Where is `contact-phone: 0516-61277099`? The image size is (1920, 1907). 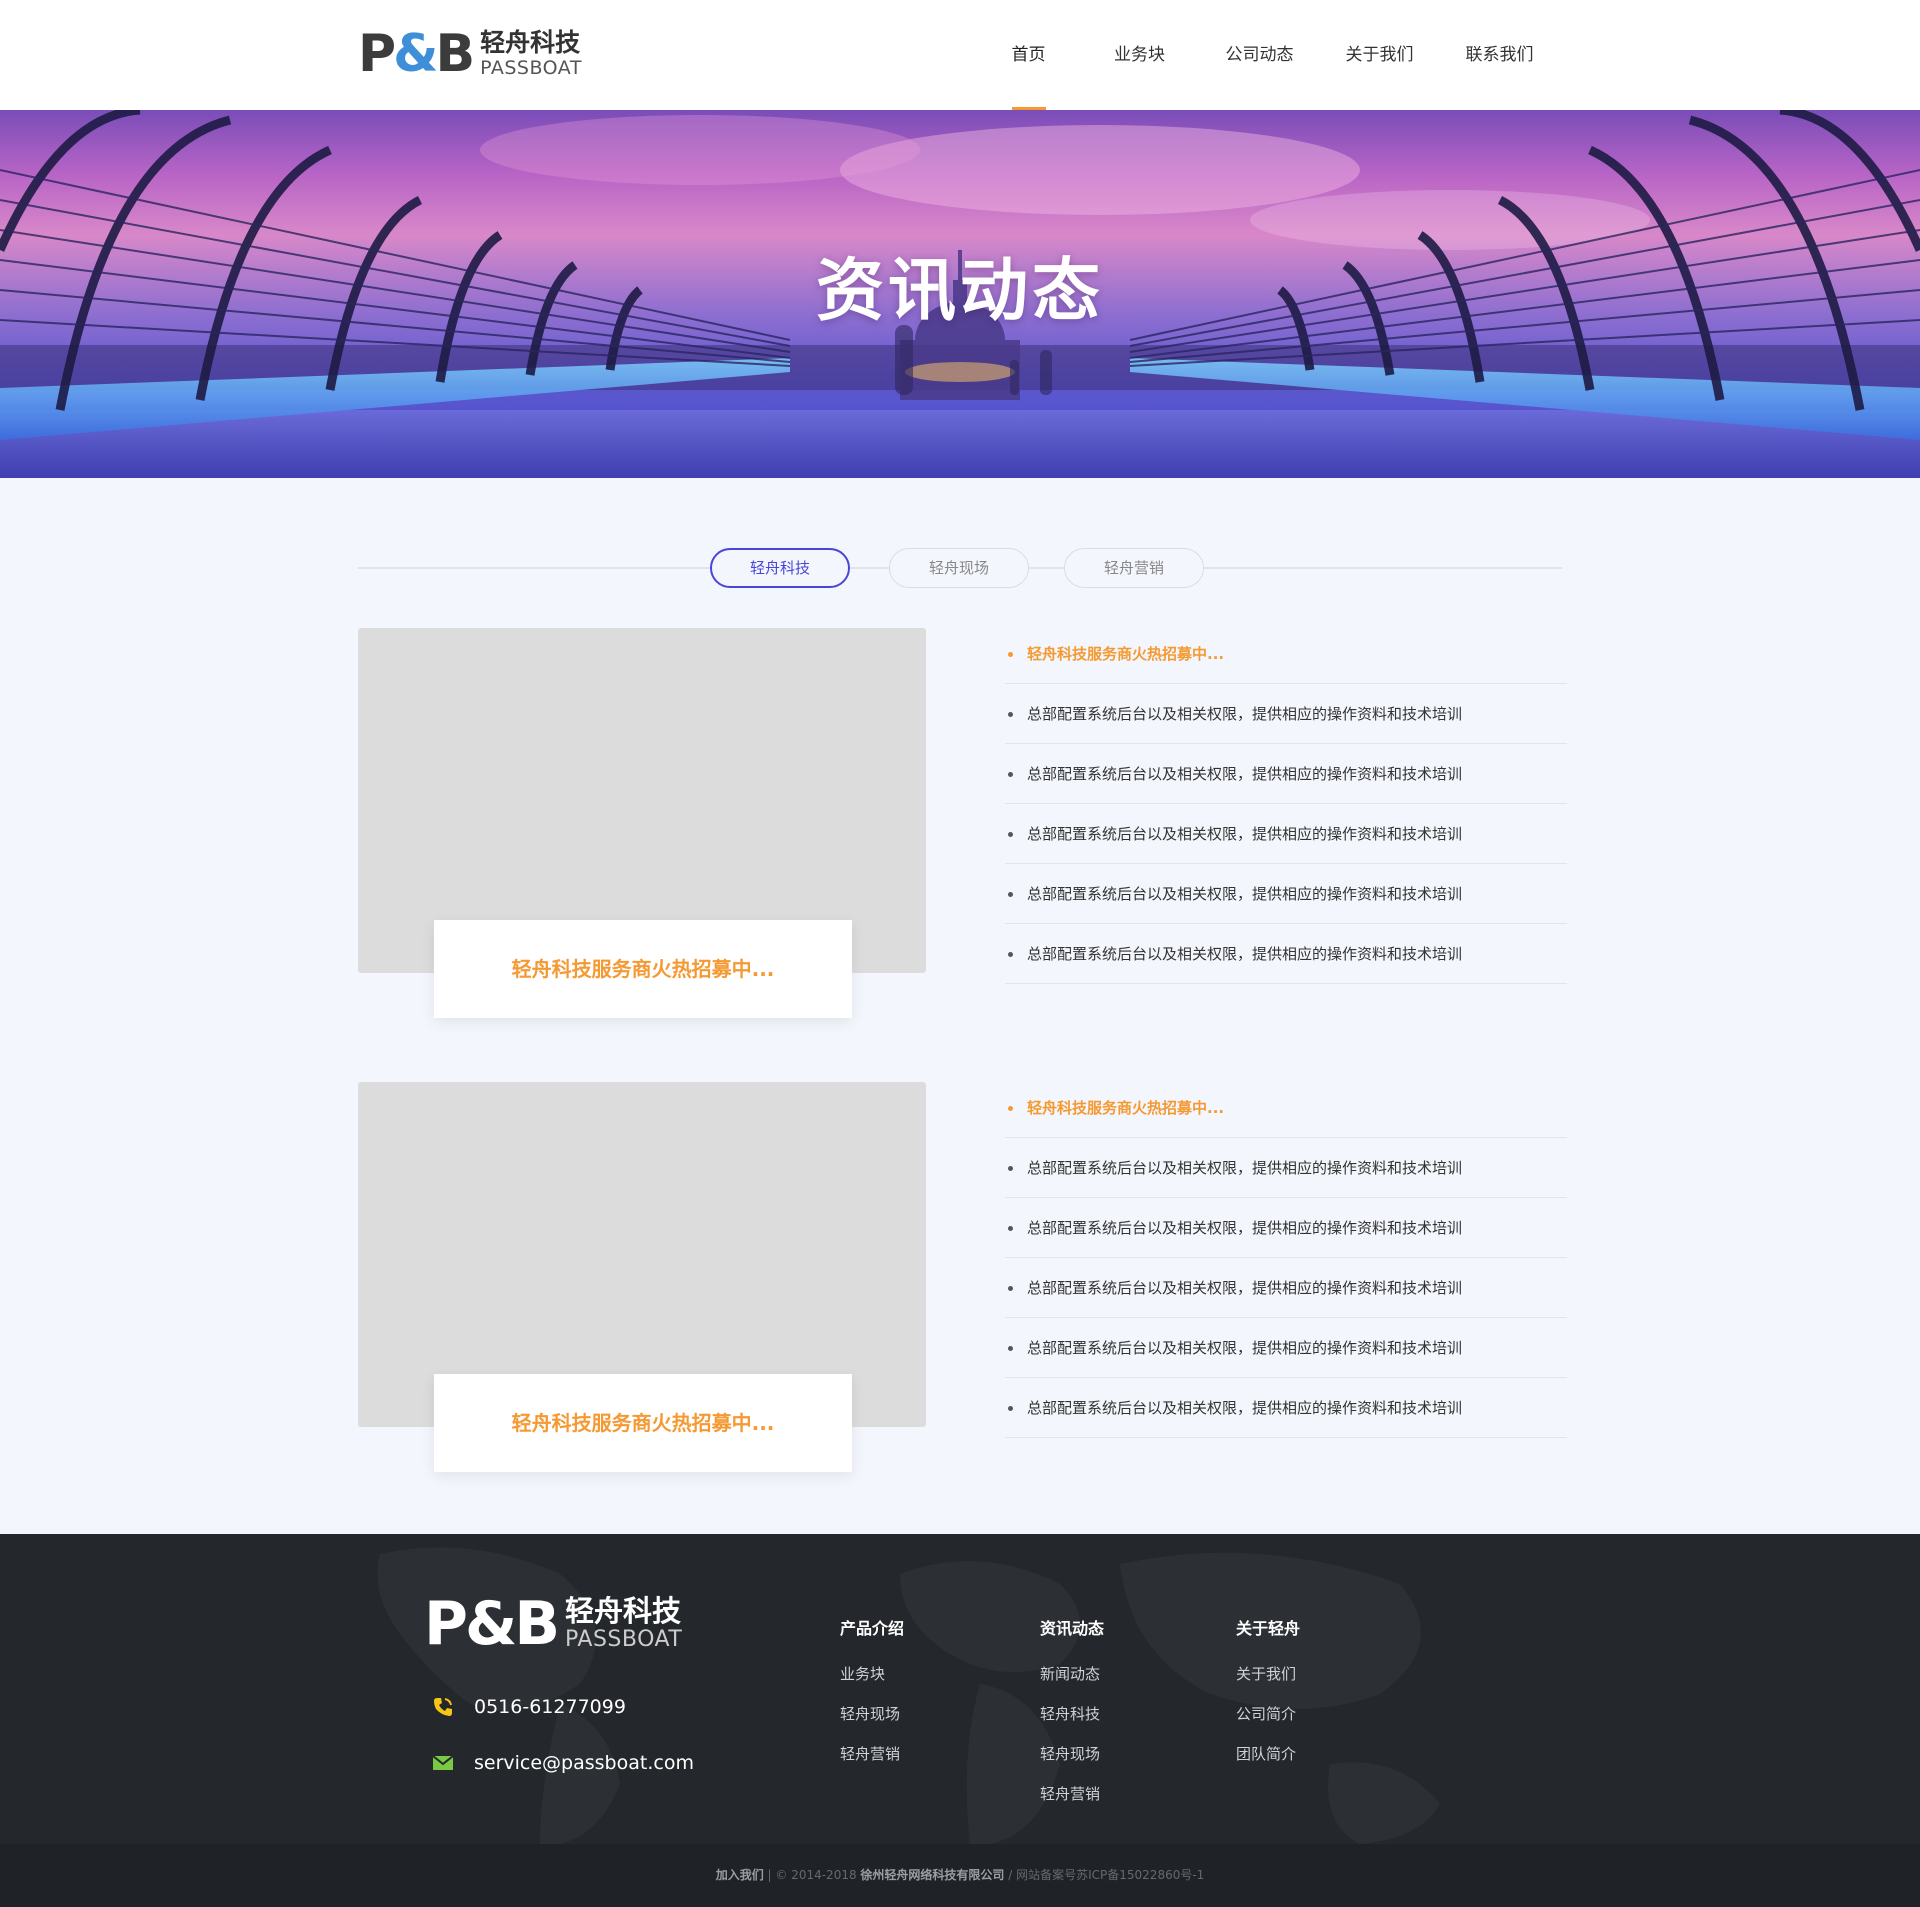
contact-phone: 0516-61277099 is located at coordinates (529, 1707).